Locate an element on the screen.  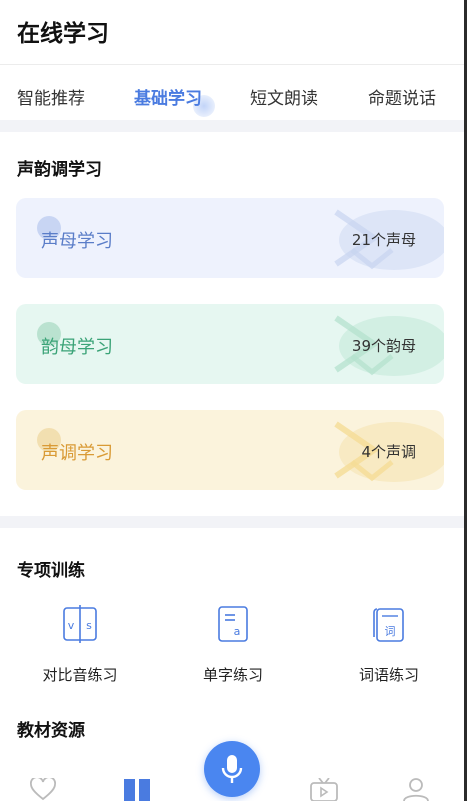
tab-basic-learning: 基础学习 is located at coordinates (168, 96).